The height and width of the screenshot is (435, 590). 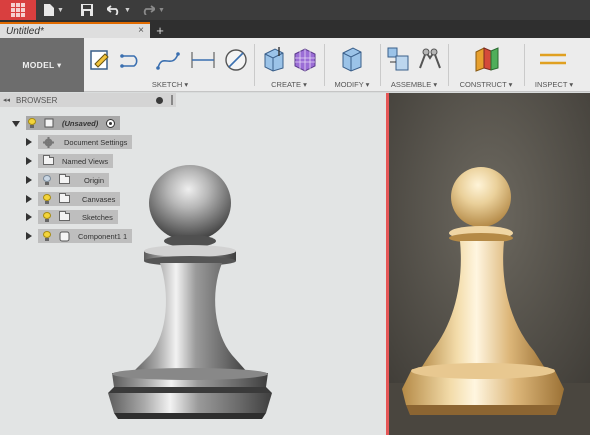 I want to click on browser-panel-header: ◂◂ BROWSER, so click(x=88, y=100).